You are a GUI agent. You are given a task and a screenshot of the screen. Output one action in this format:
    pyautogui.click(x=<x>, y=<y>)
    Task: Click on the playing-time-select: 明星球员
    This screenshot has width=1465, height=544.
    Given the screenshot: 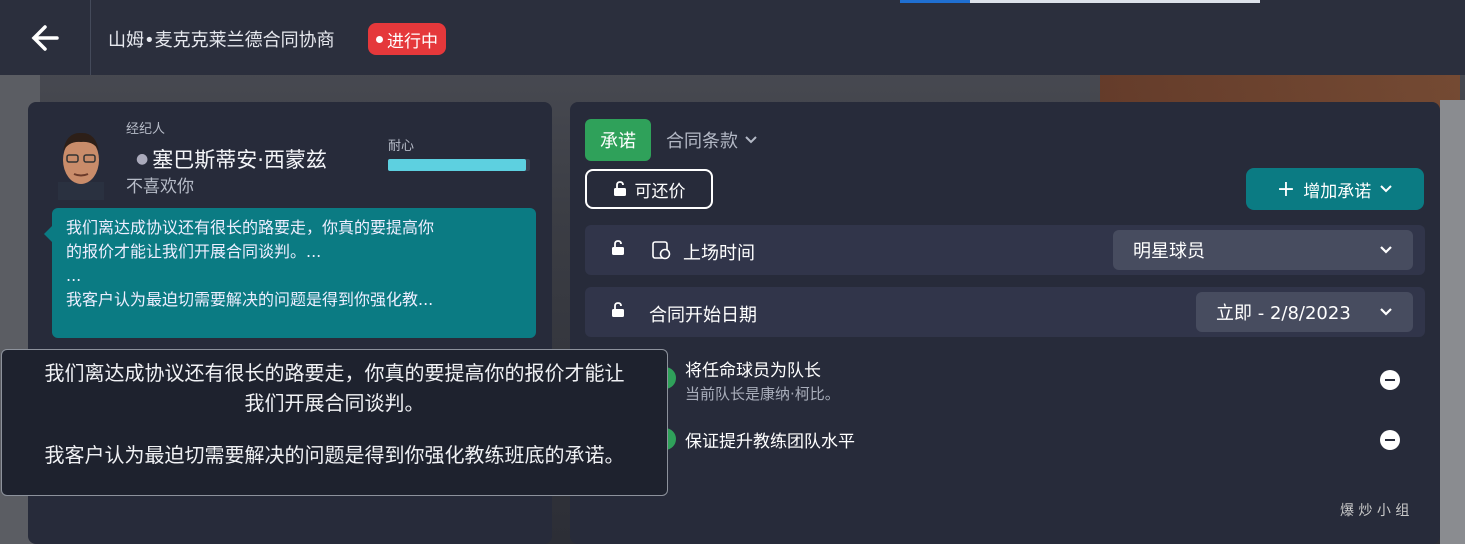 What is the action you would take?
    pyautogui.click(x=1263, y=250)
    